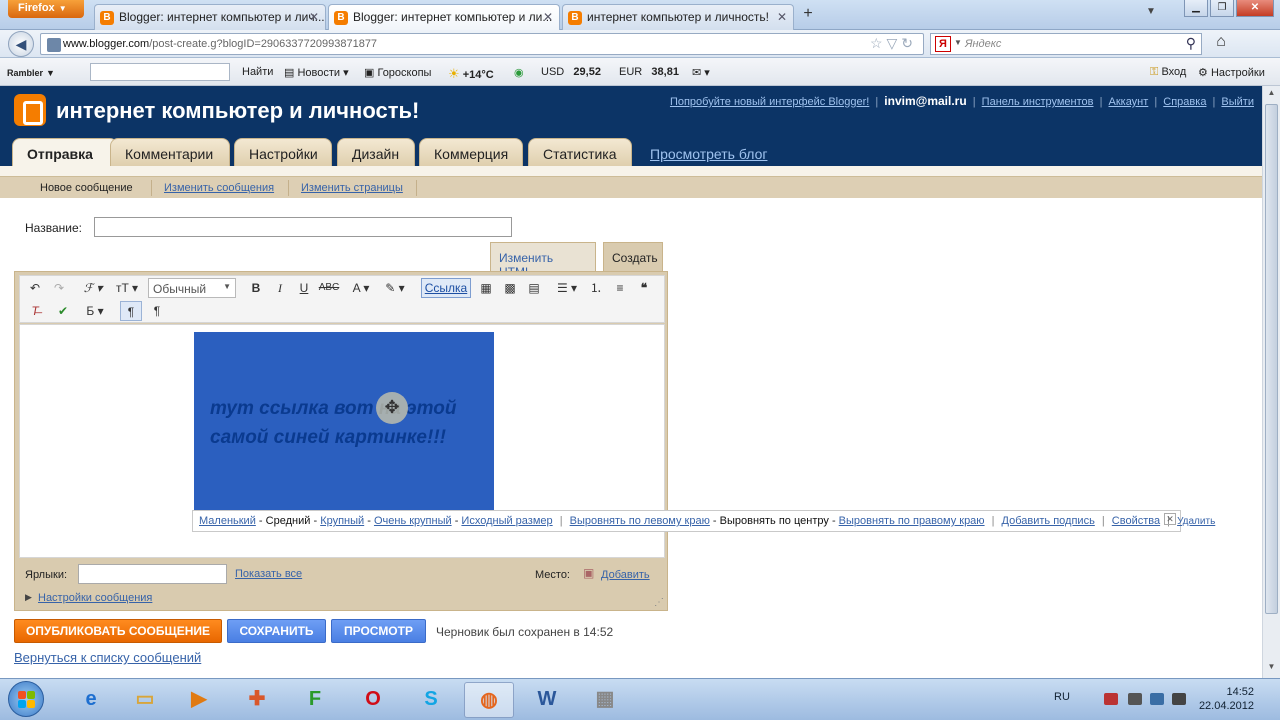 This screenshot has height=720, width=1280. Describe the element at coordinates (649, 72) in the screenshot. I see `eur-rate: EUR 38,81` at that location.